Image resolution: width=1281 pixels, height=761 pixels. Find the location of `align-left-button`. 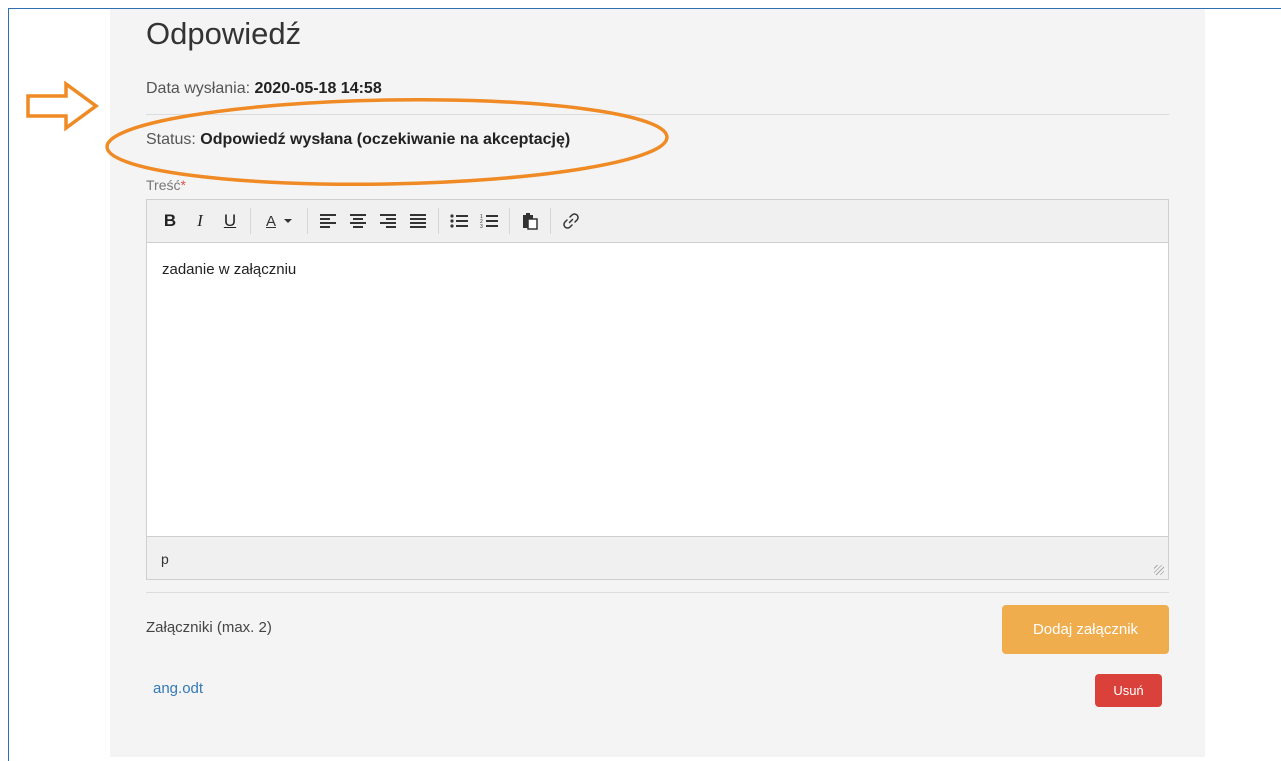

align-left-button is located at coordinates (328, 221).